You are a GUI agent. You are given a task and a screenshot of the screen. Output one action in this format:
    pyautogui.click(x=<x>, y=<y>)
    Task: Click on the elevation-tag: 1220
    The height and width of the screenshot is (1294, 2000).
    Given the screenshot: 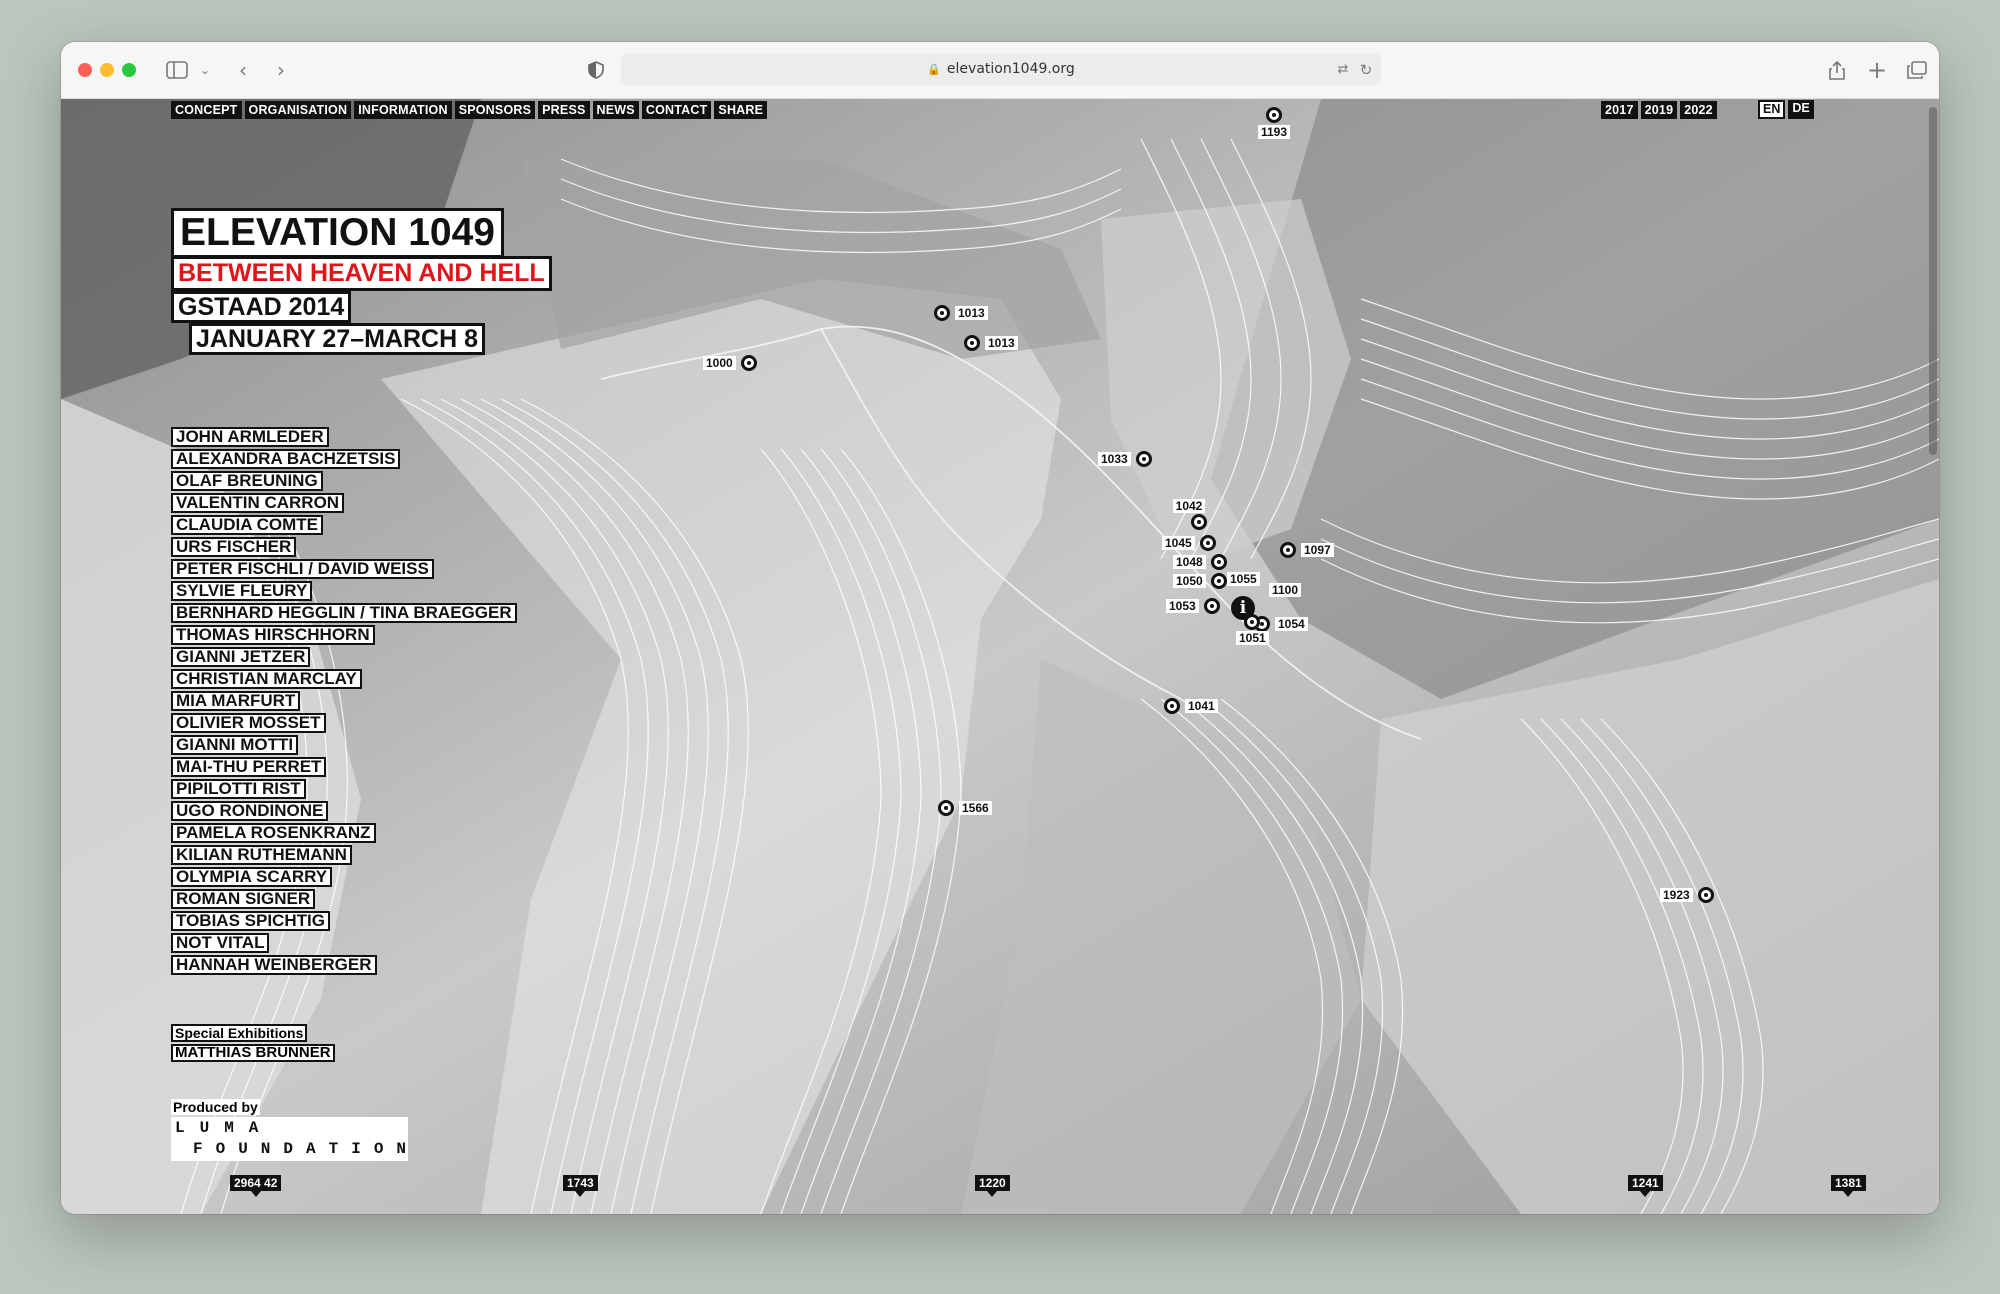 What is the action you would take?
    pyautogui.click(x=992, y=1186)
    